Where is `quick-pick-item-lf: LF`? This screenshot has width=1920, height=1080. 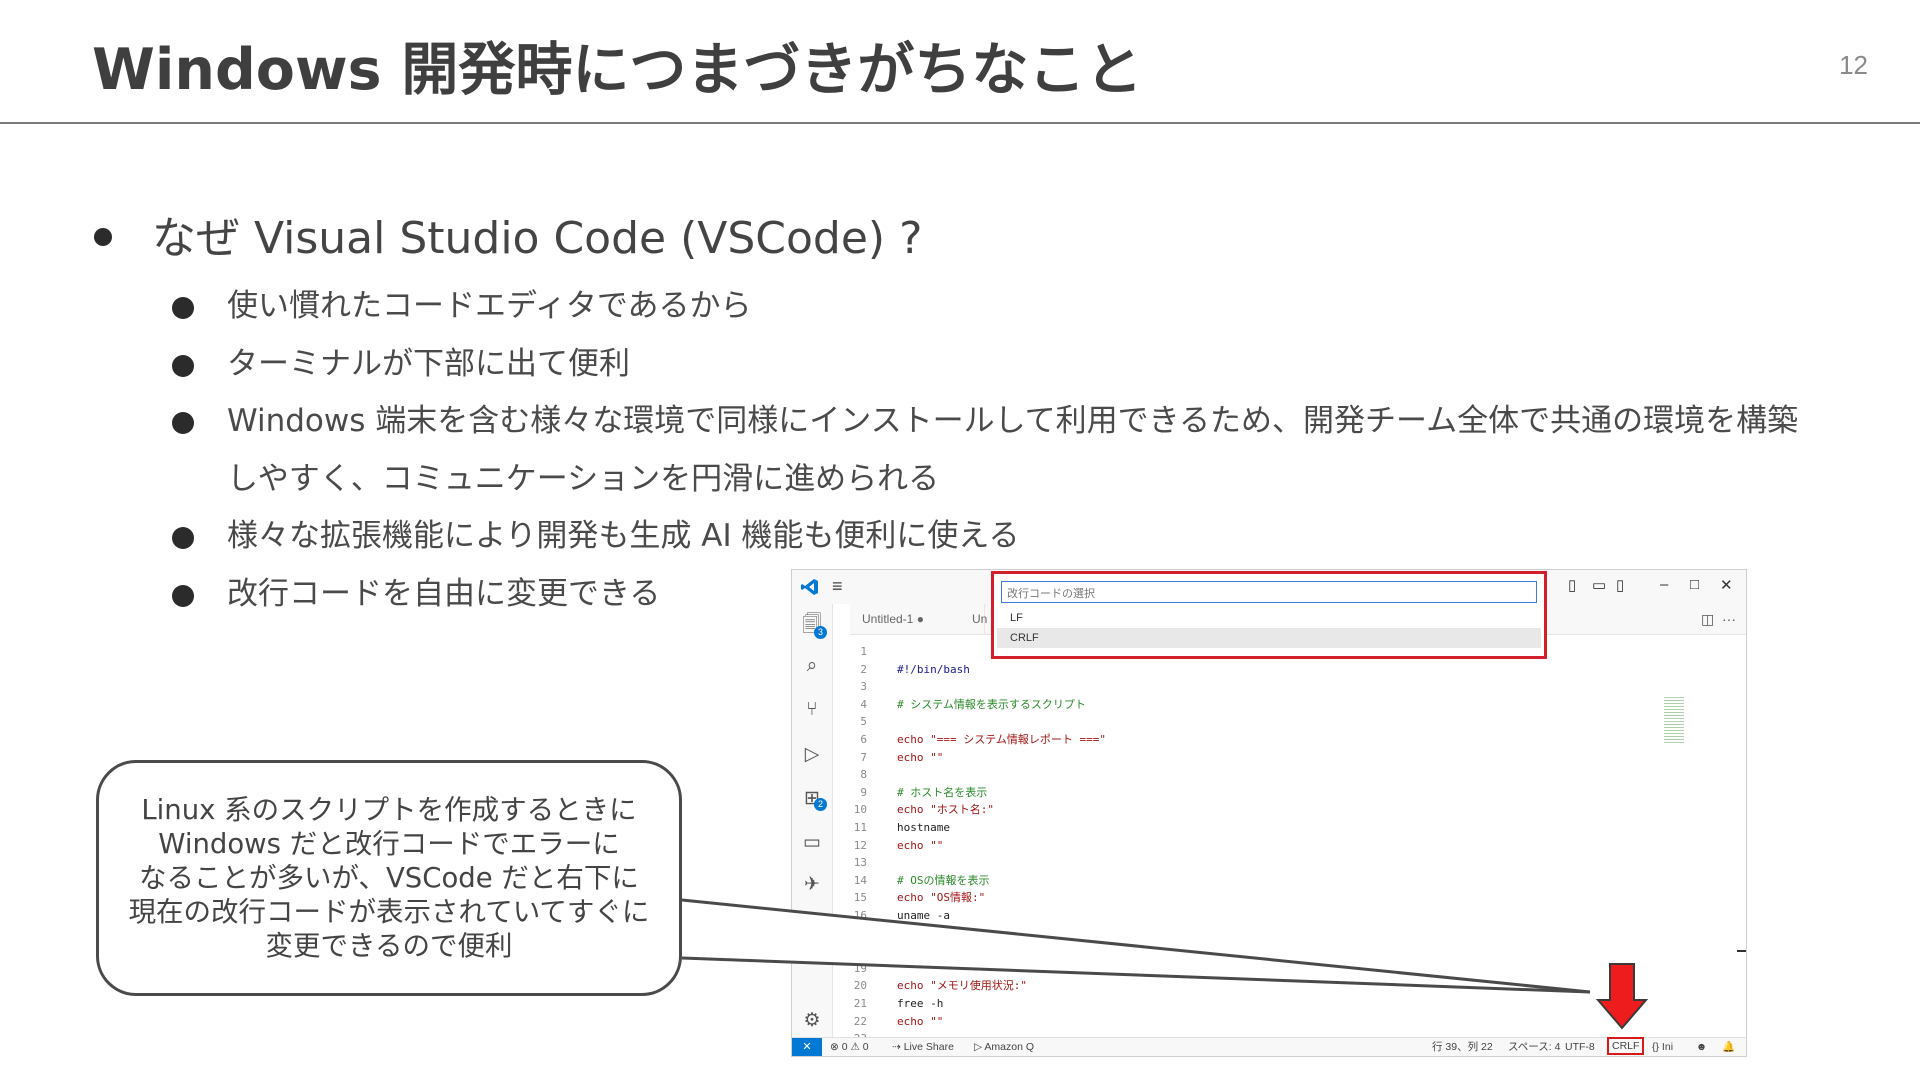 quick-pick-item-lf: LF is located at coordinates (1269, 618).